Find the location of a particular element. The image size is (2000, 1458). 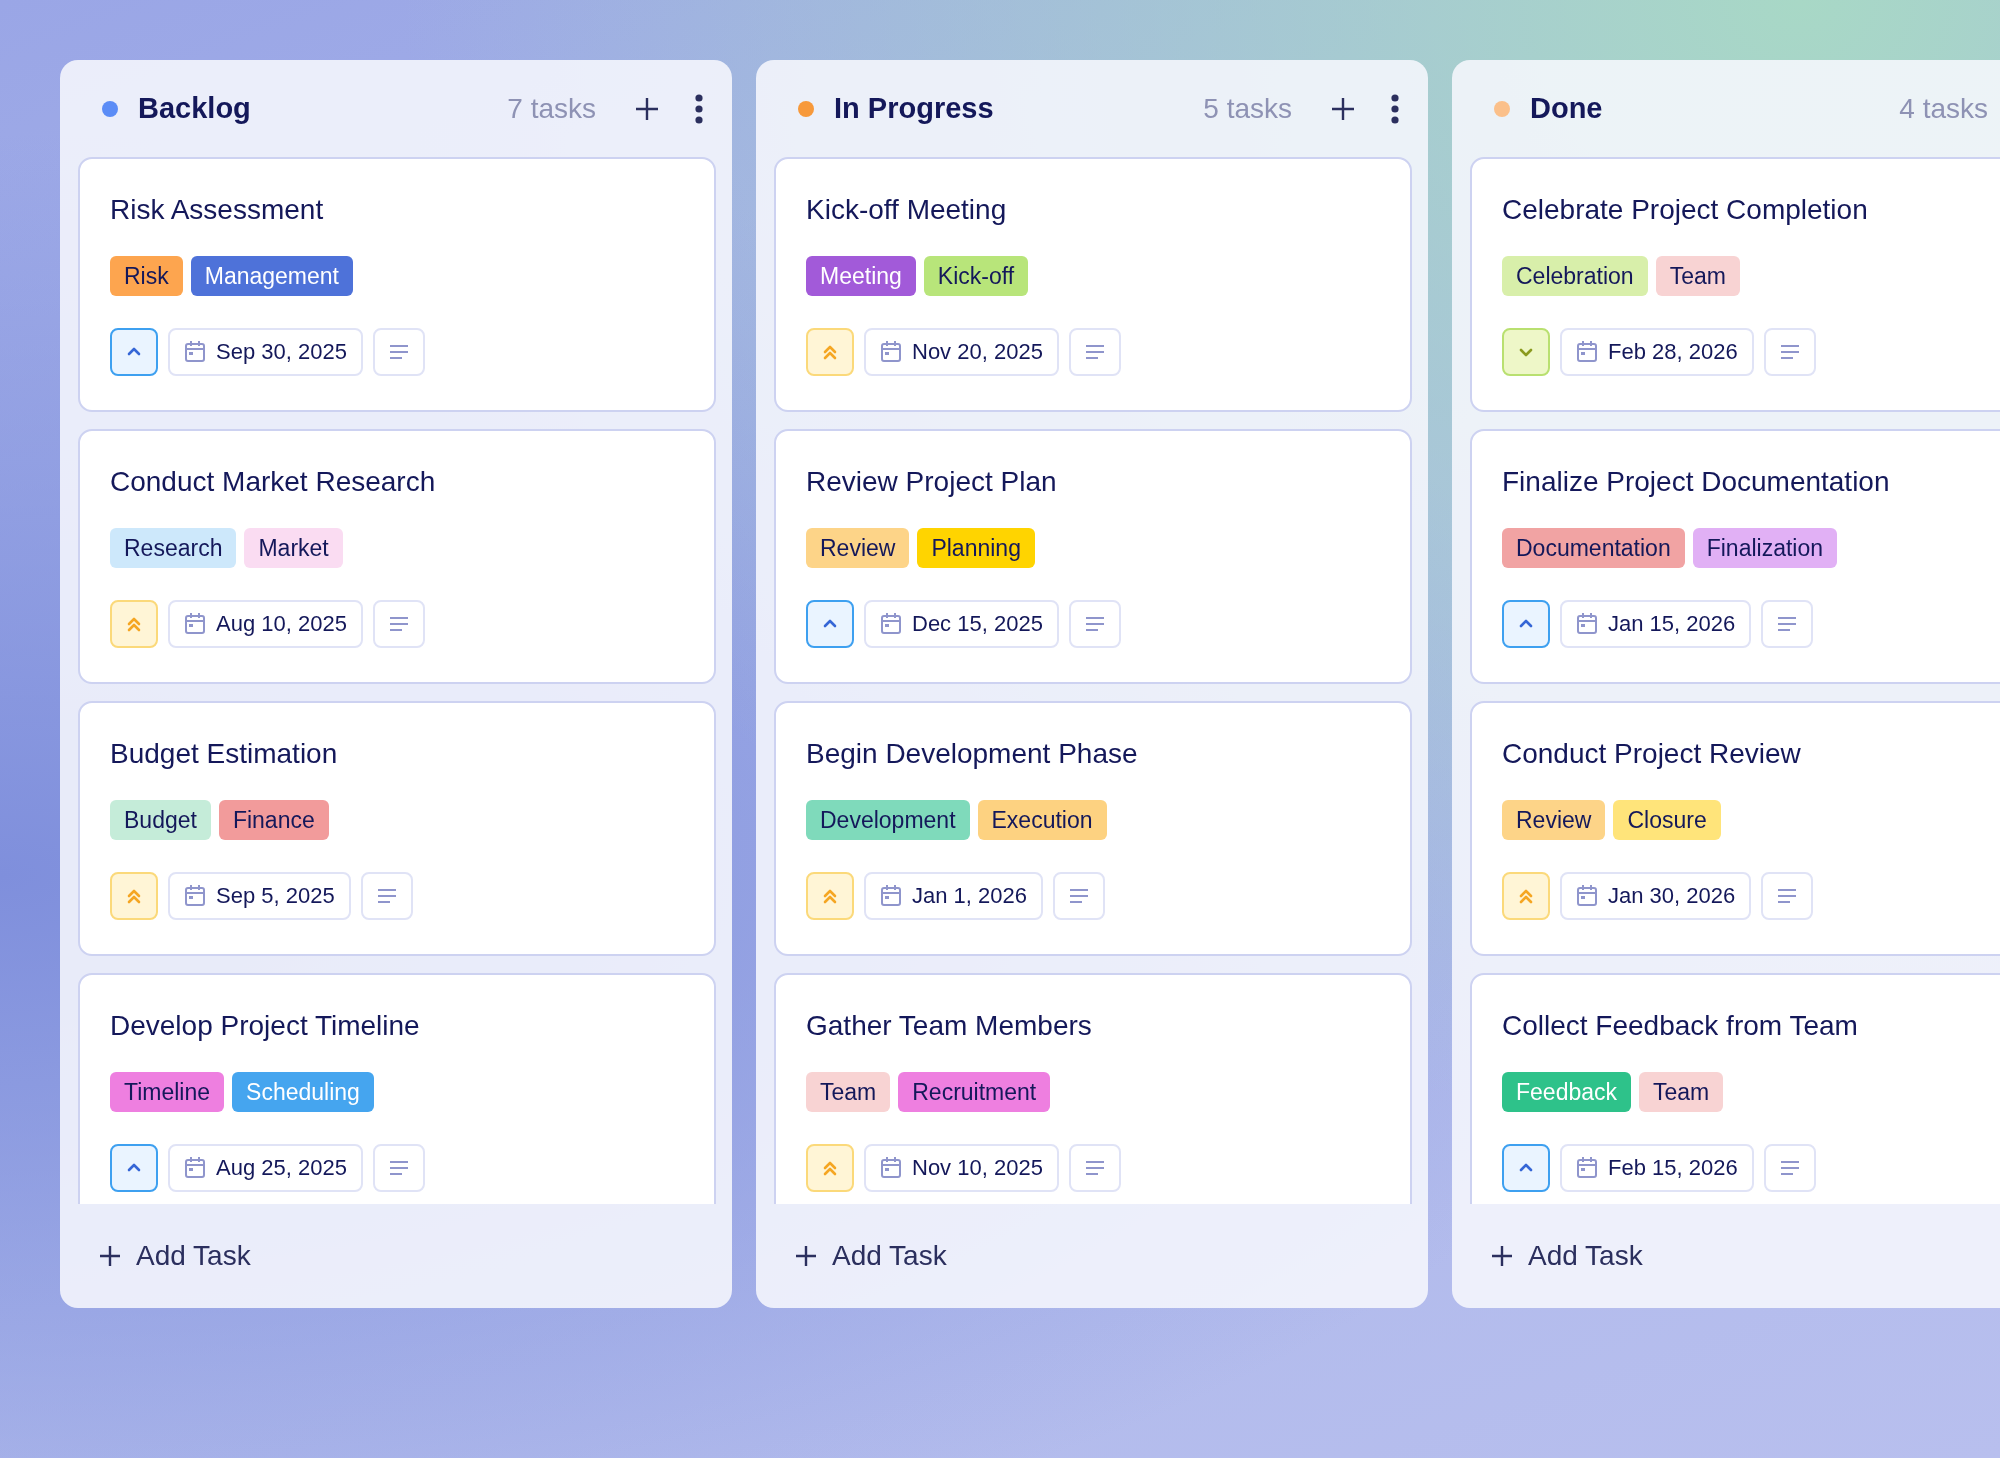

tag-label: Feedback is located at coordinates (1566, 1092).